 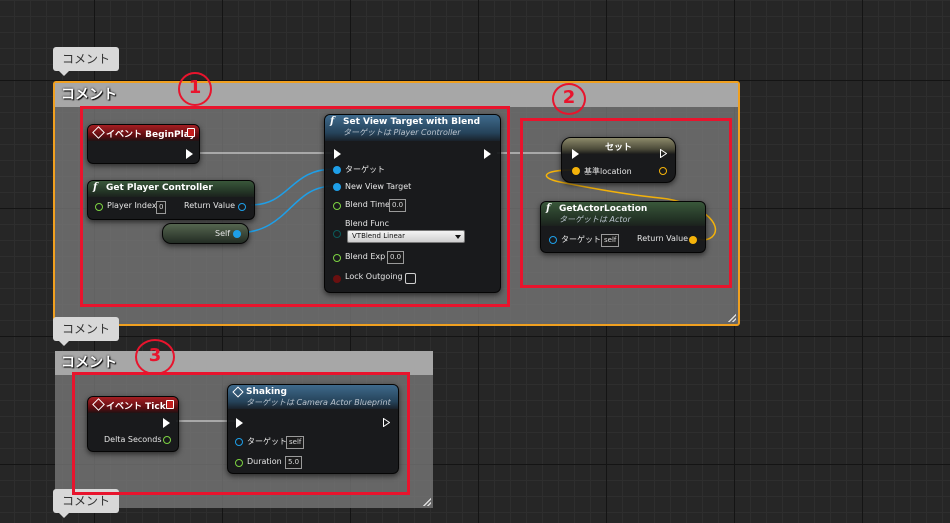 I want to click on annotation-number-3: 3, so click(x=155, y=357).